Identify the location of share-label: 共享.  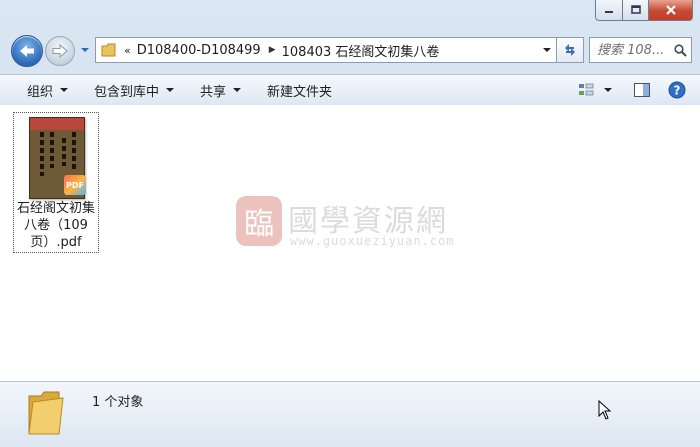
(213, 92).